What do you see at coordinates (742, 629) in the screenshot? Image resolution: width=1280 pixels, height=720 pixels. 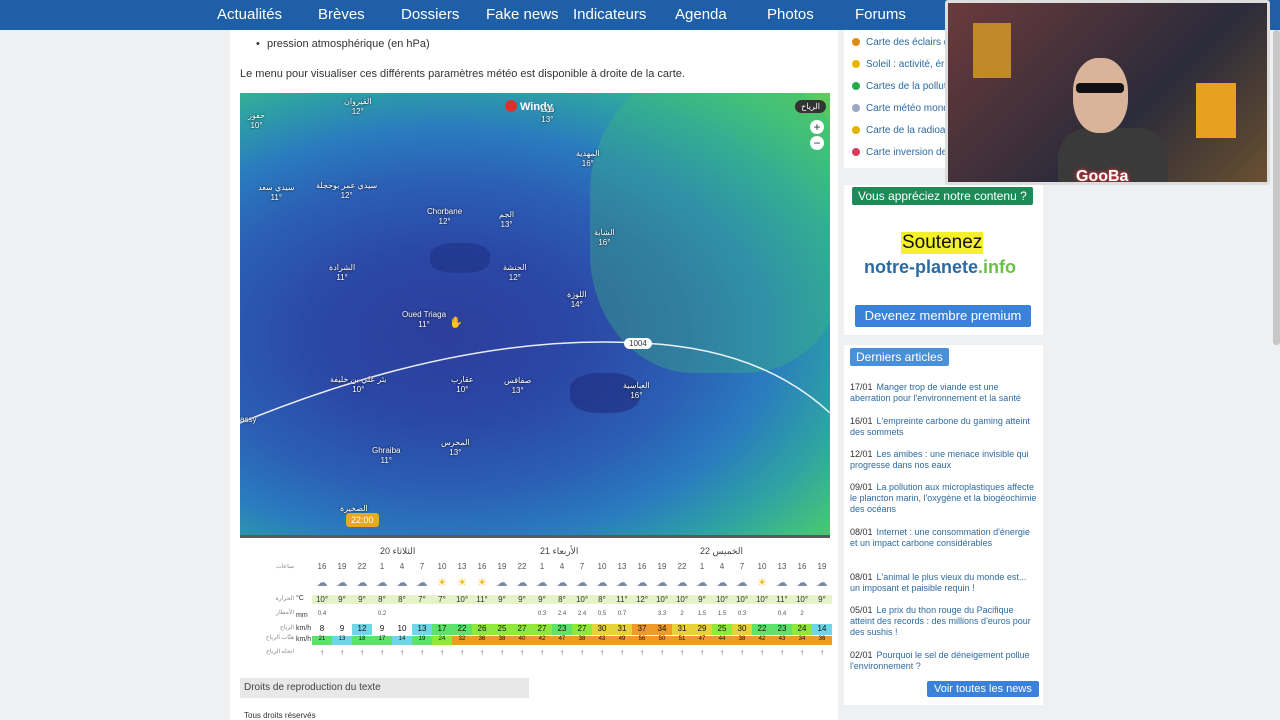 I see `wind-cell: 30` at bounding box center [742, 629].